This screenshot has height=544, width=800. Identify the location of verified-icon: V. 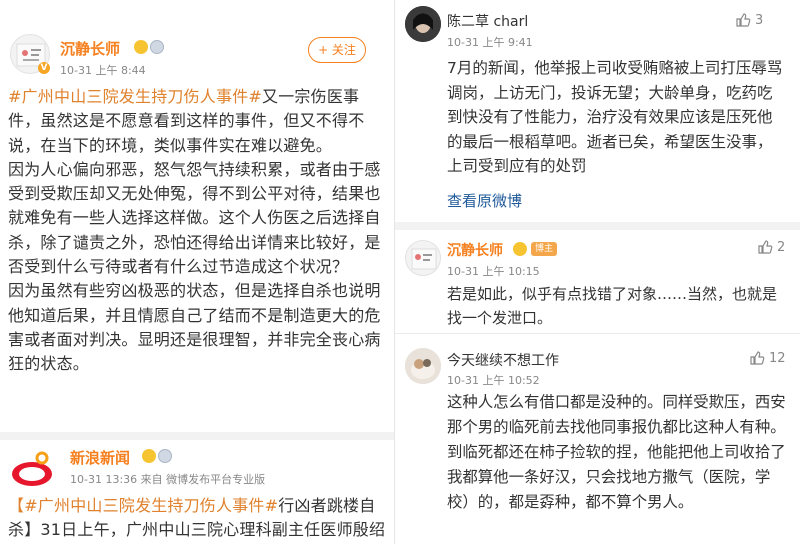
(44, 68).